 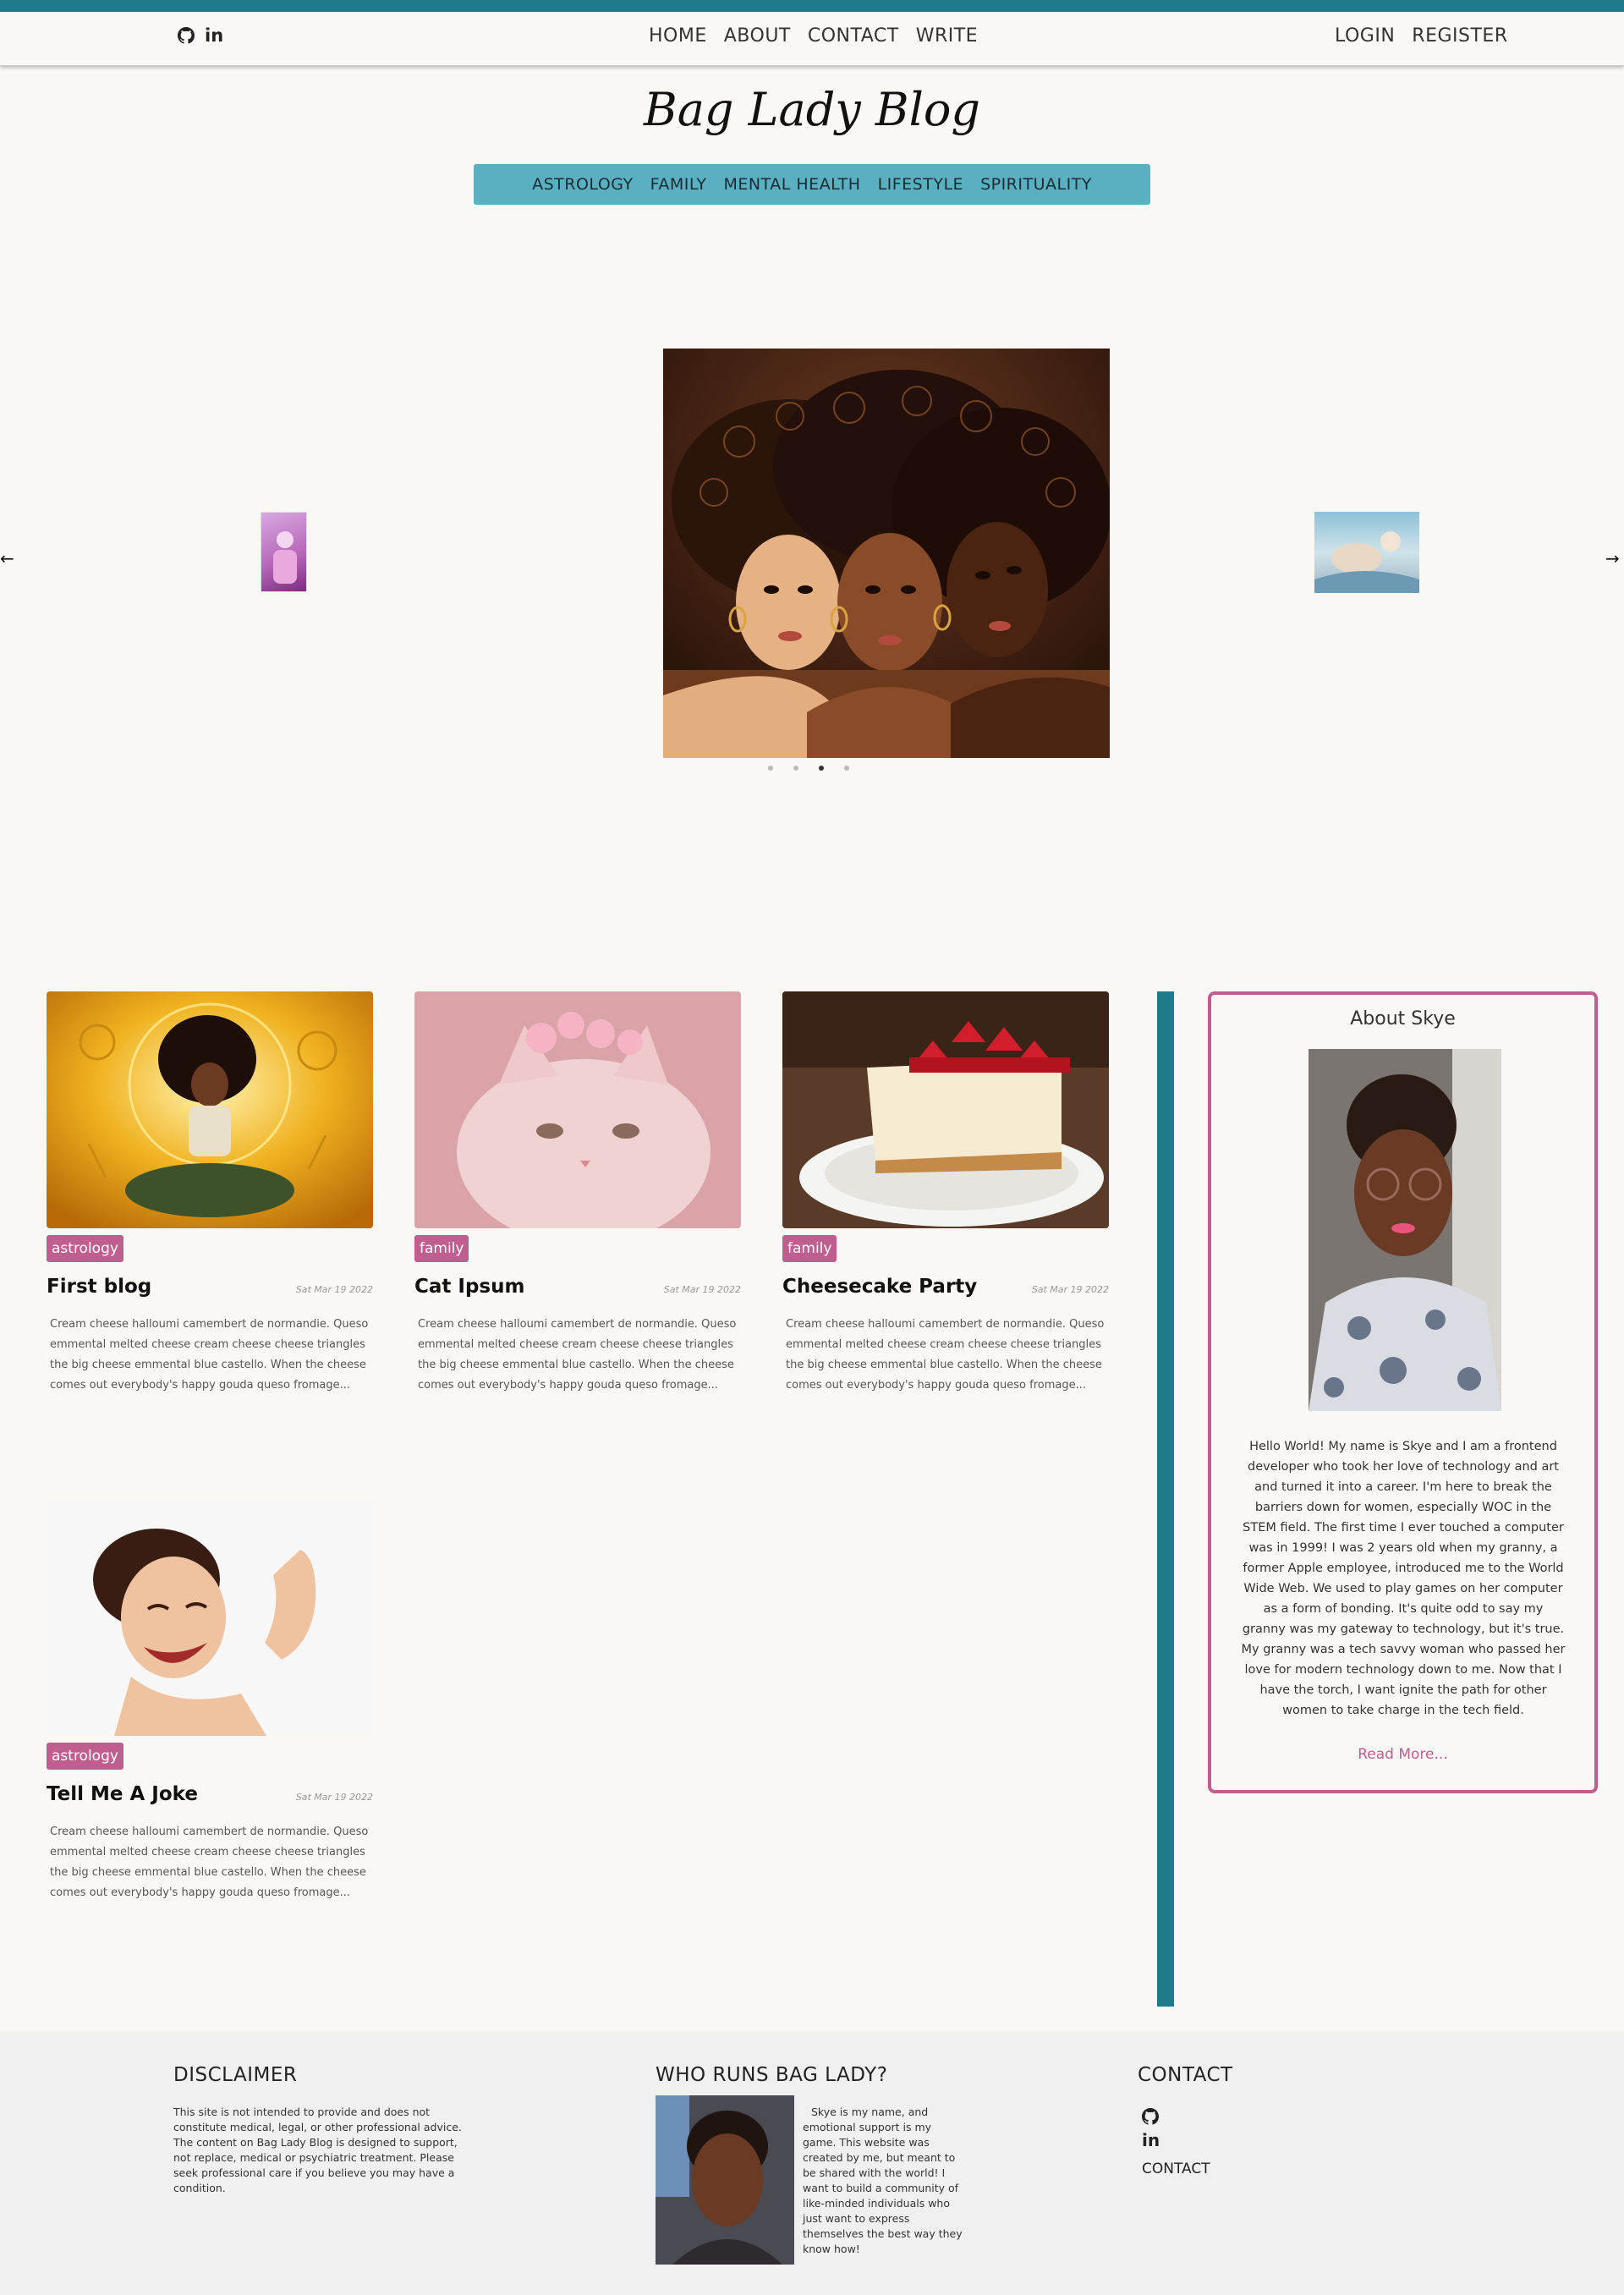 What do you see at coordinates (821, 768) in the screenshot?
I see `carousel-dot-active` at bounding box center [821, 768].